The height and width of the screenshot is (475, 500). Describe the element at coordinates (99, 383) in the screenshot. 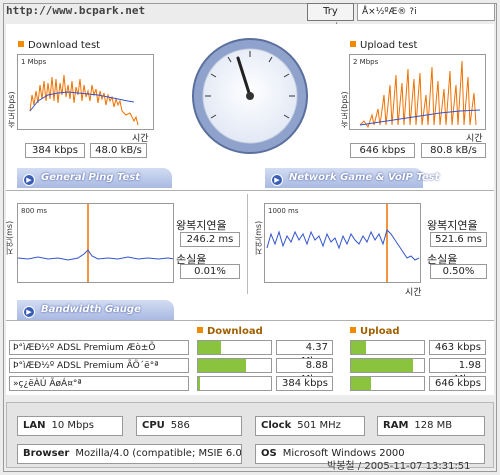

I see `gauge-row-name: »ç¿ëÀÚ ÃøÁ¤°ª` at that location.